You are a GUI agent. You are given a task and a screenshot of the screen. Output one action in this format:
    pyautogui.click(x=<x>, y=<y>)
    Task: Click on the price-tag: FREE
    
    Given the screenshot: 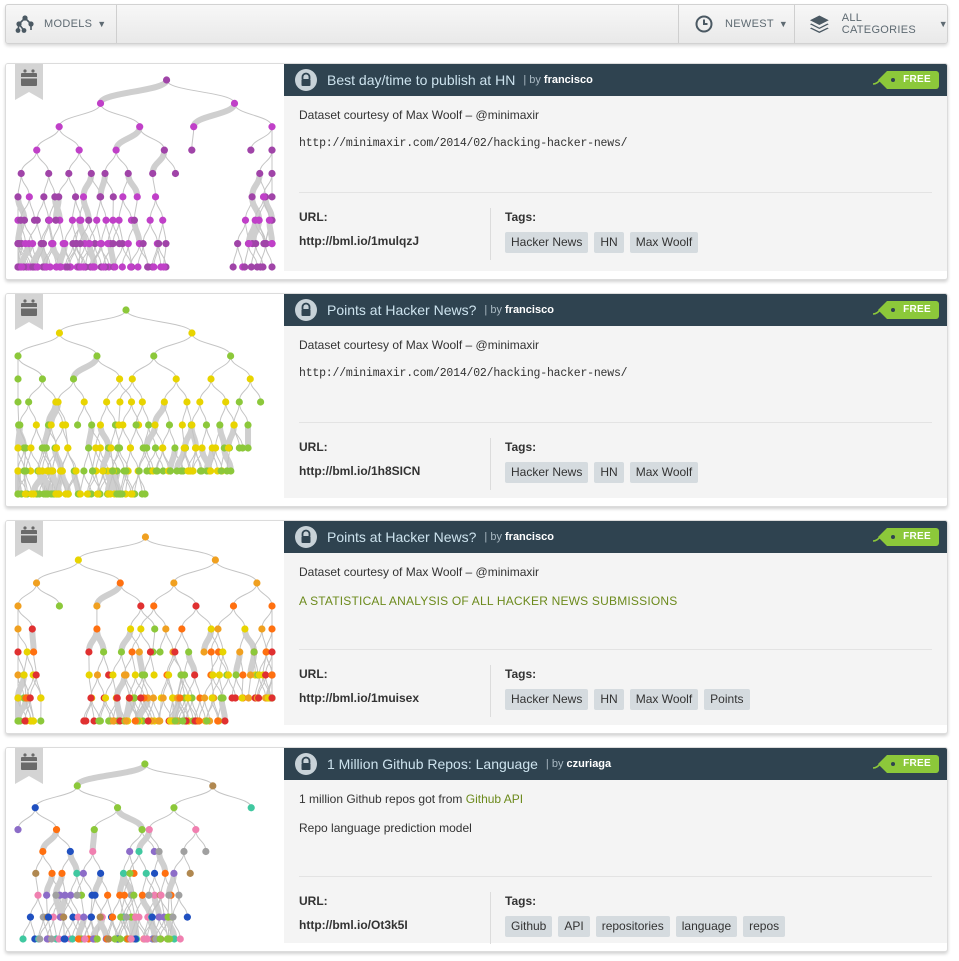 What is the action you would take?
    pyautogui.click(x=906, y=537)
    